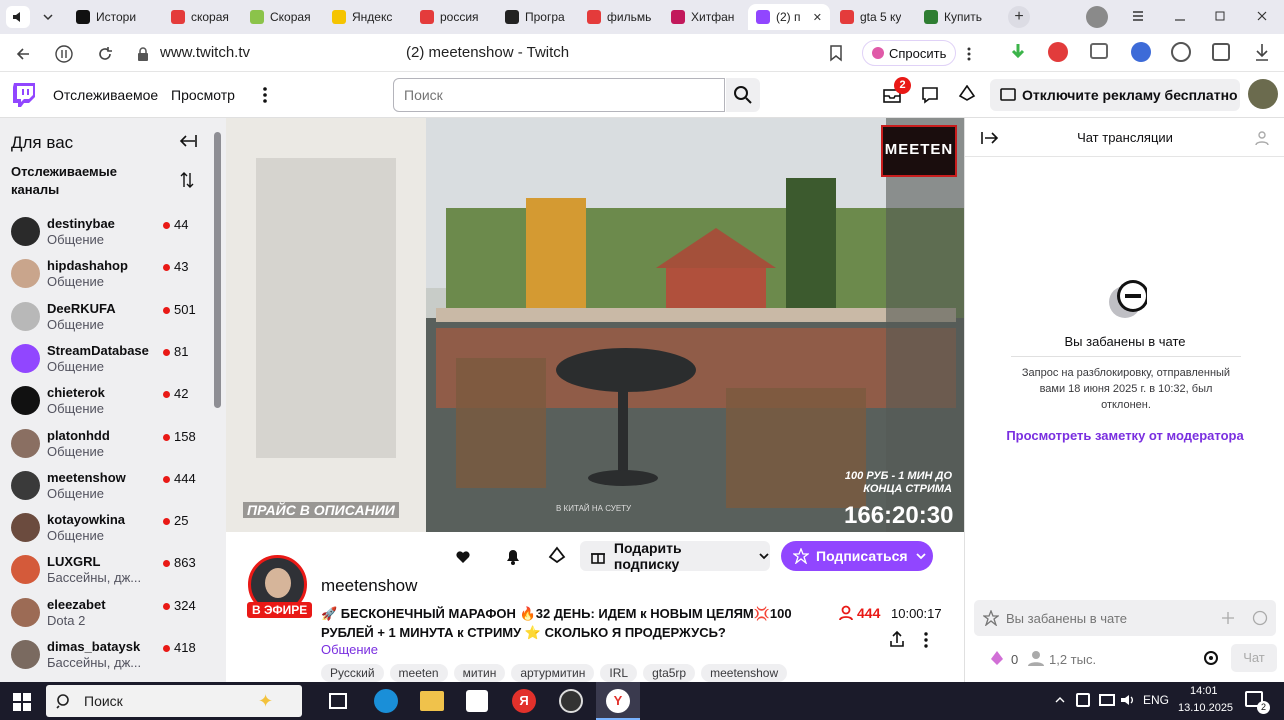  Describe the element at coordinates (997, 658) in the screenshot. I see `channel-points-icon` at that location.